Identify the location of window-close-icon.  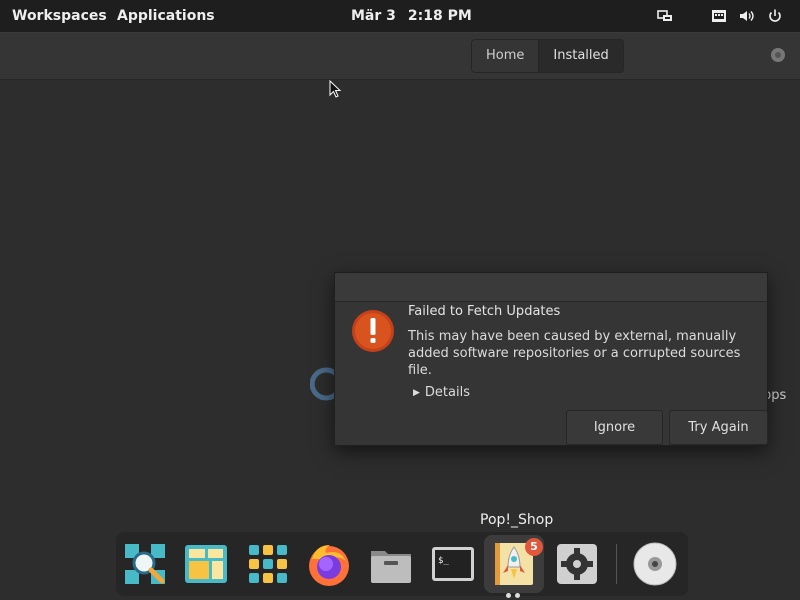
(778, 55).